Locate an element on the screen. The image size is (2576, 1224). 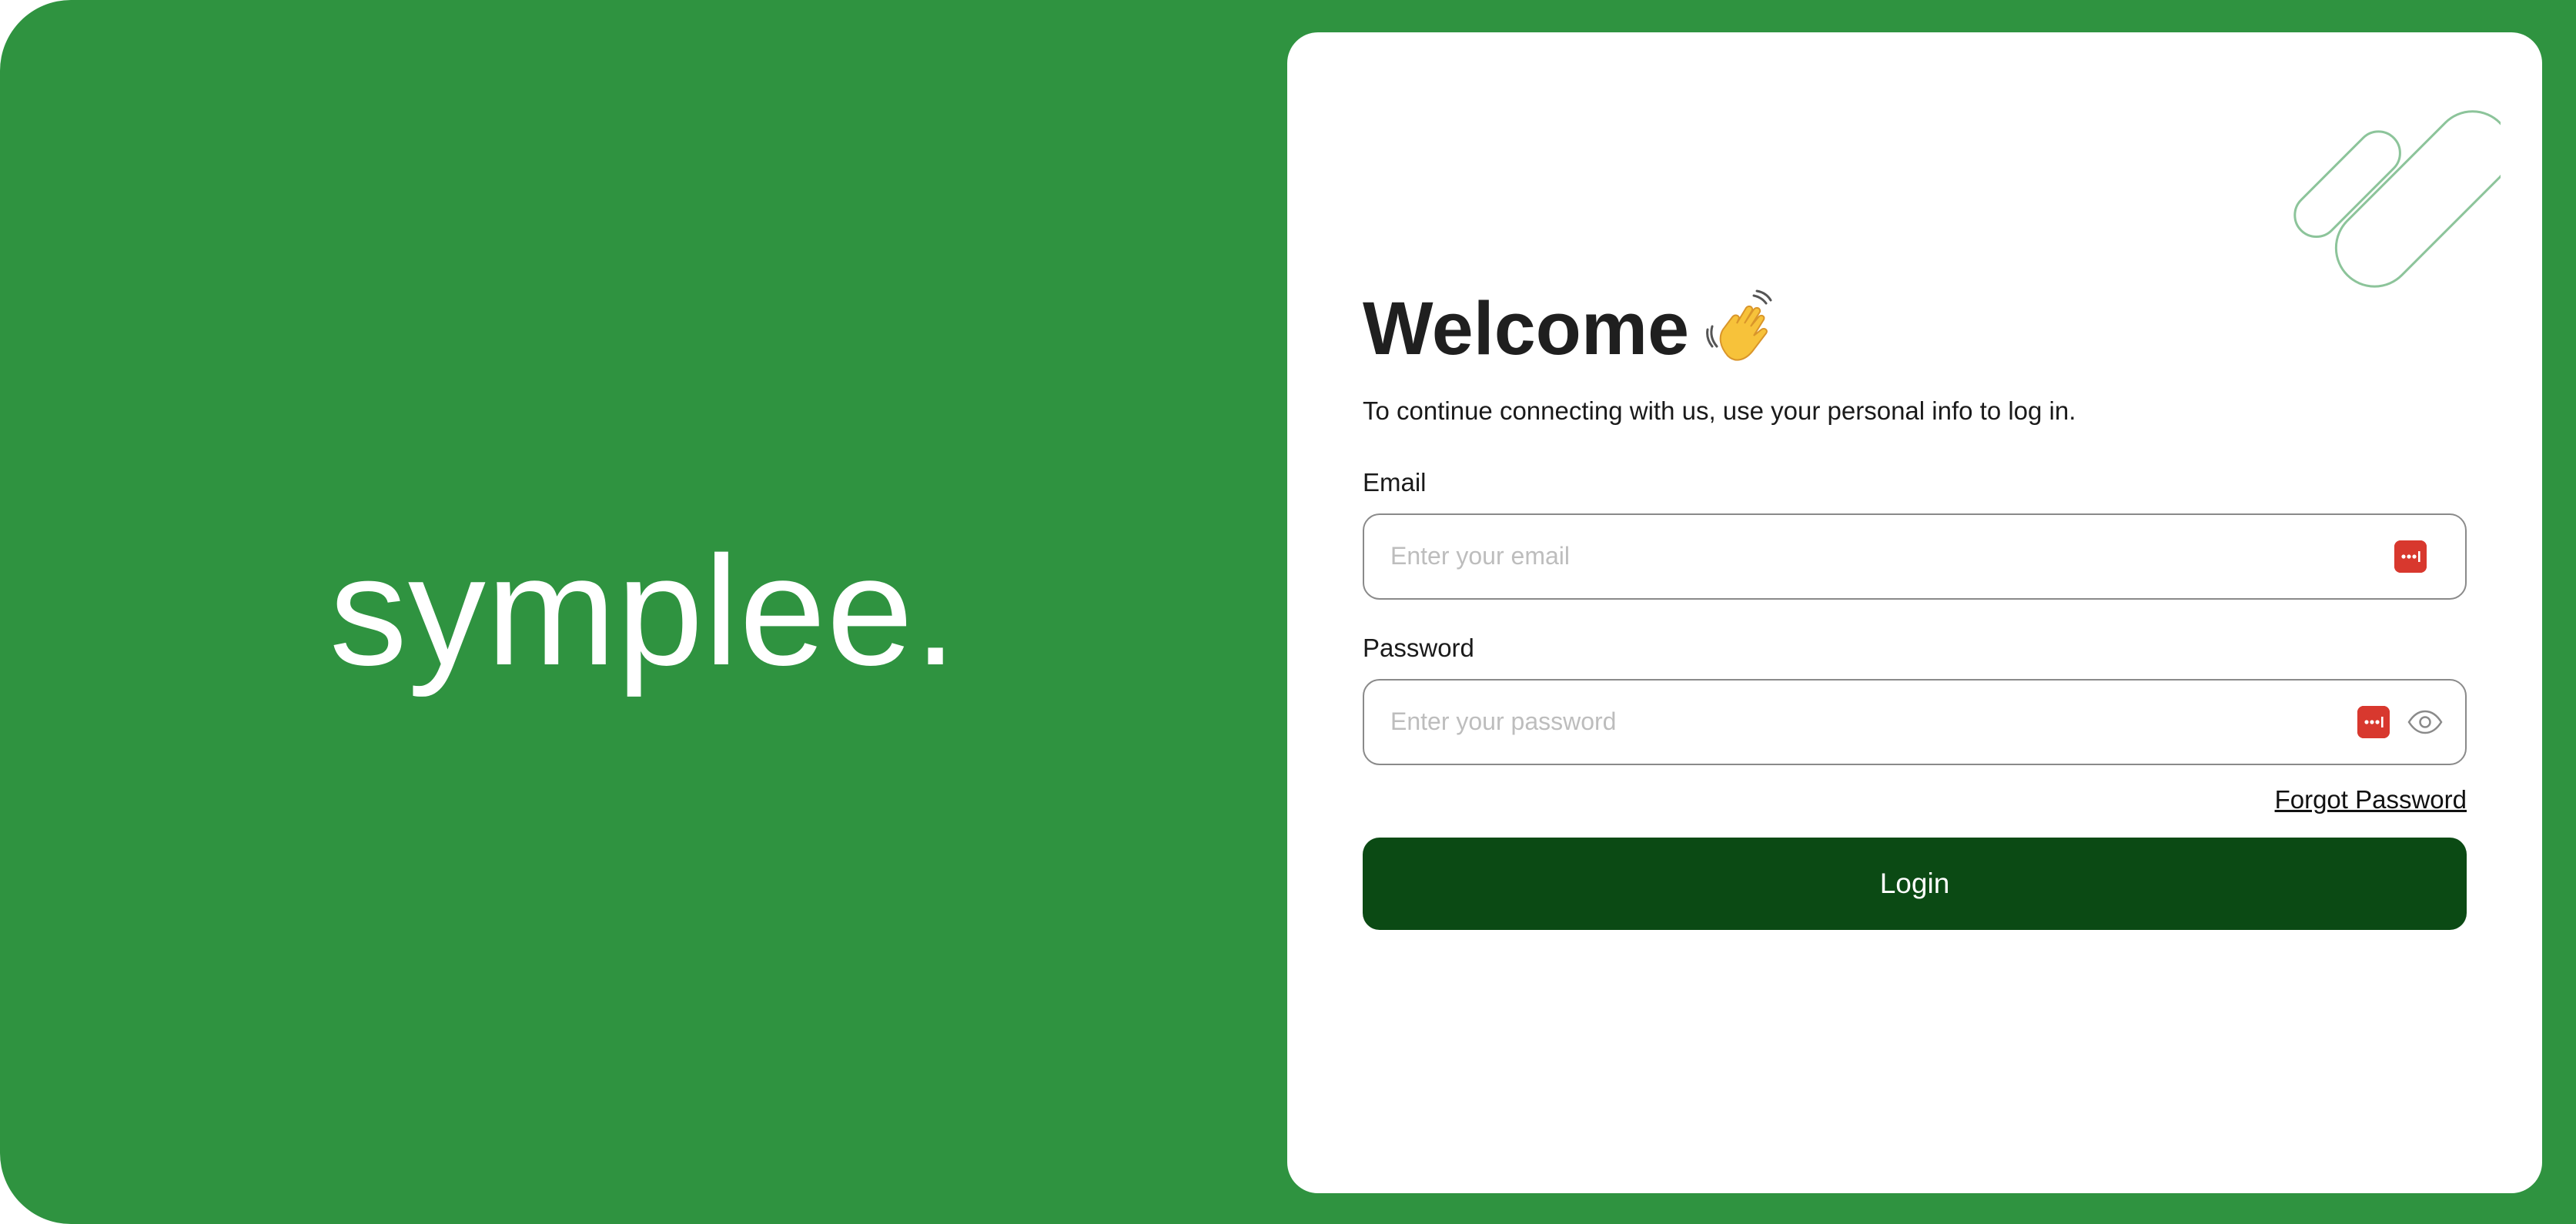
password-field is located at coordinates (1915, 721).